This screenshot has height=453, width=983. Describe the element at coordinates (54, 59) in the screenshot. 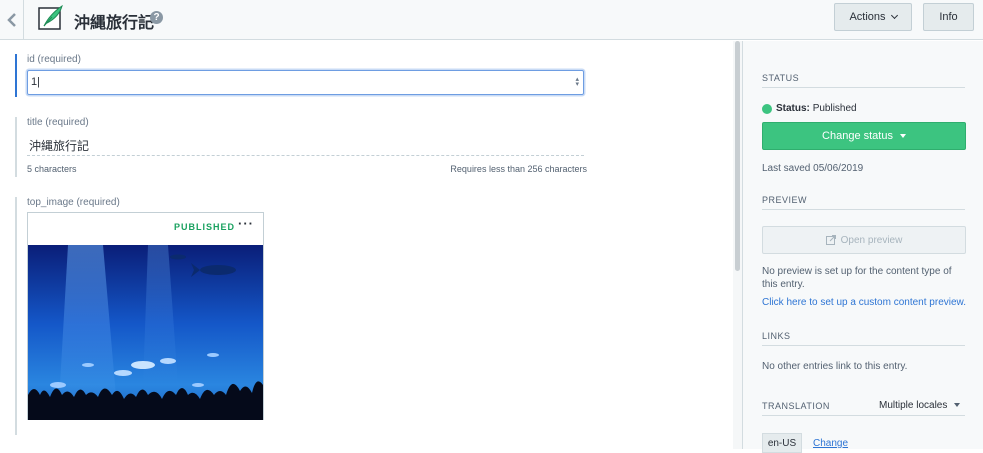

I see `id-label: id (required)` at that location.